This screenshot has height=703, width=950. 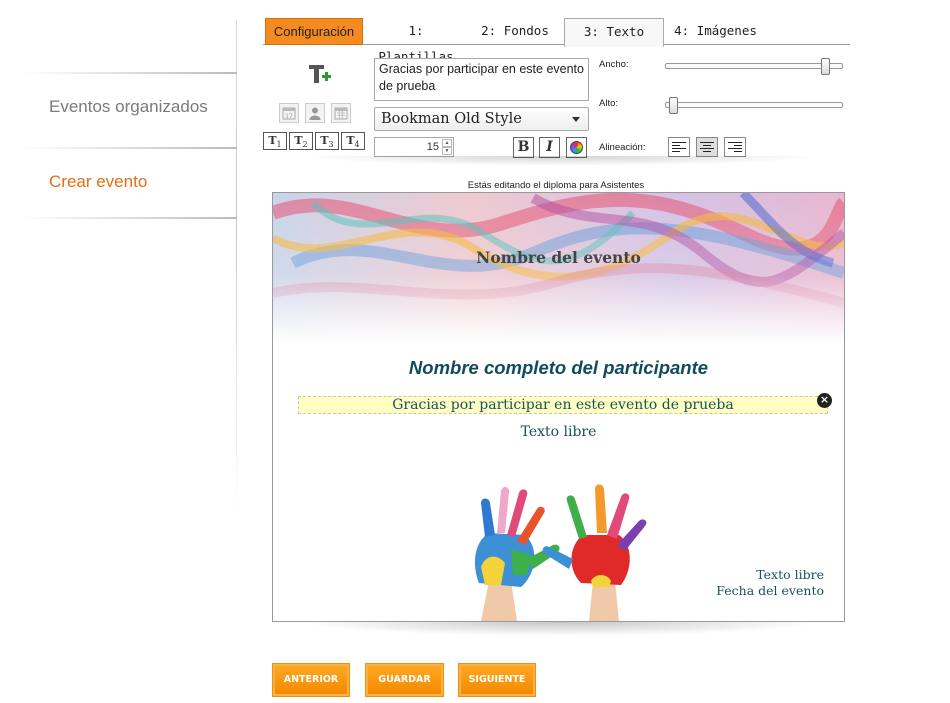 I want to click on sidebar-item-eventos-organizados: Eventos organizados, so click(x=128, y=107).